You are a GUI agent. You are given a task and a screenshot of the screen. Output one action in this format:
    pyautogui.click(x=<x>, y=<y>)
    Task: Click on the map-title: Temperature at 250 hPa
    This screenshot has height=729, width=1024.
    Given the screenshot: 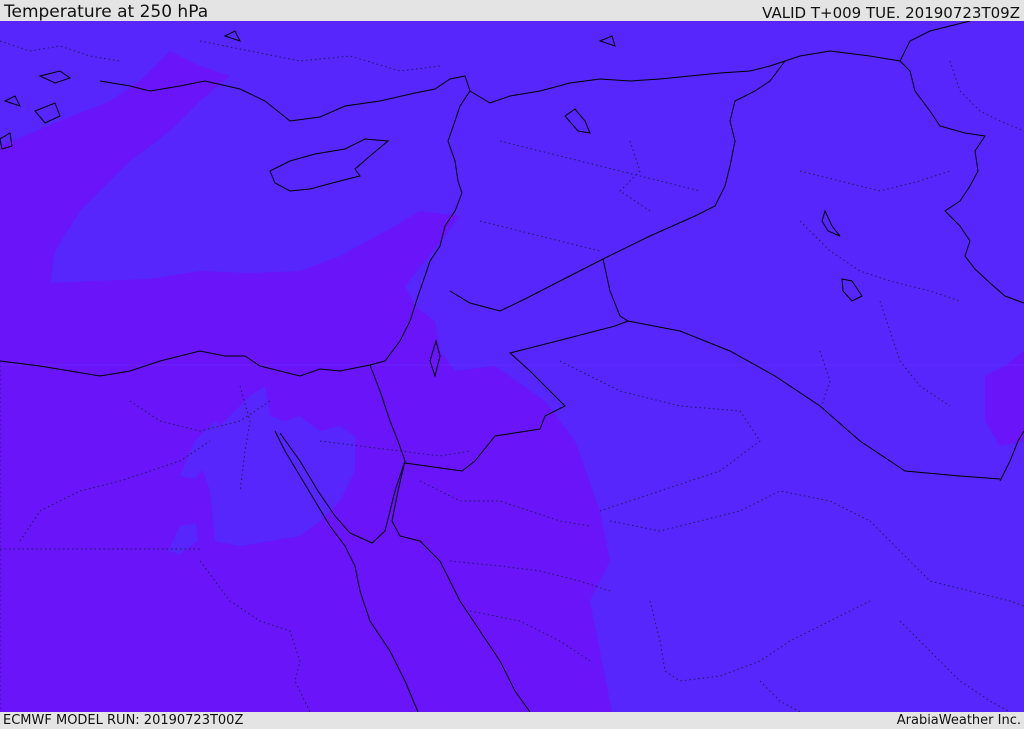 What is the action you would take?
    pyautogui.click(x=106, y=12)
    